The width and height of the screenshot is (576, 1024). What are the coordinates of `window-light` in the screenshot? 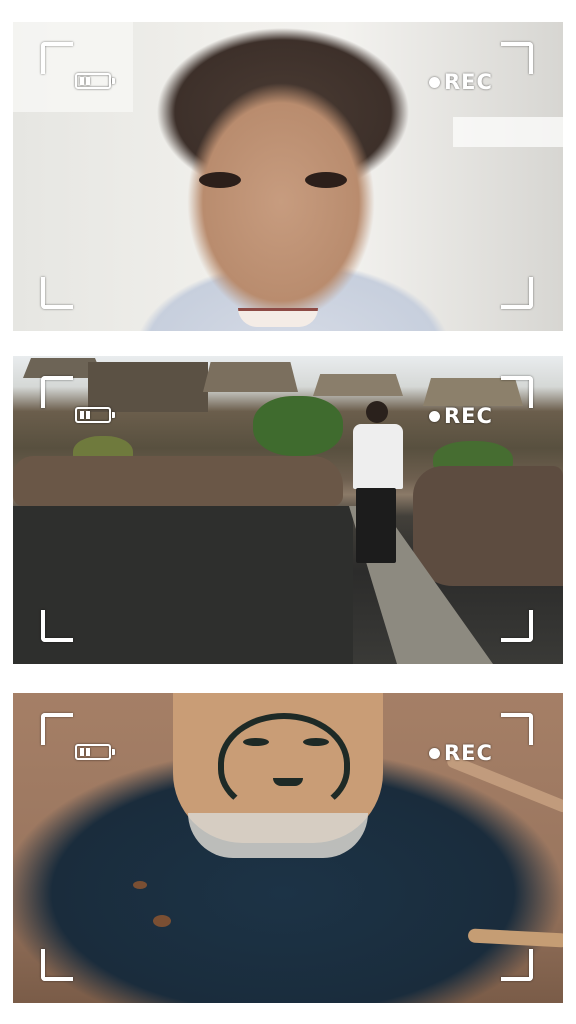 It's located at (73, 67).